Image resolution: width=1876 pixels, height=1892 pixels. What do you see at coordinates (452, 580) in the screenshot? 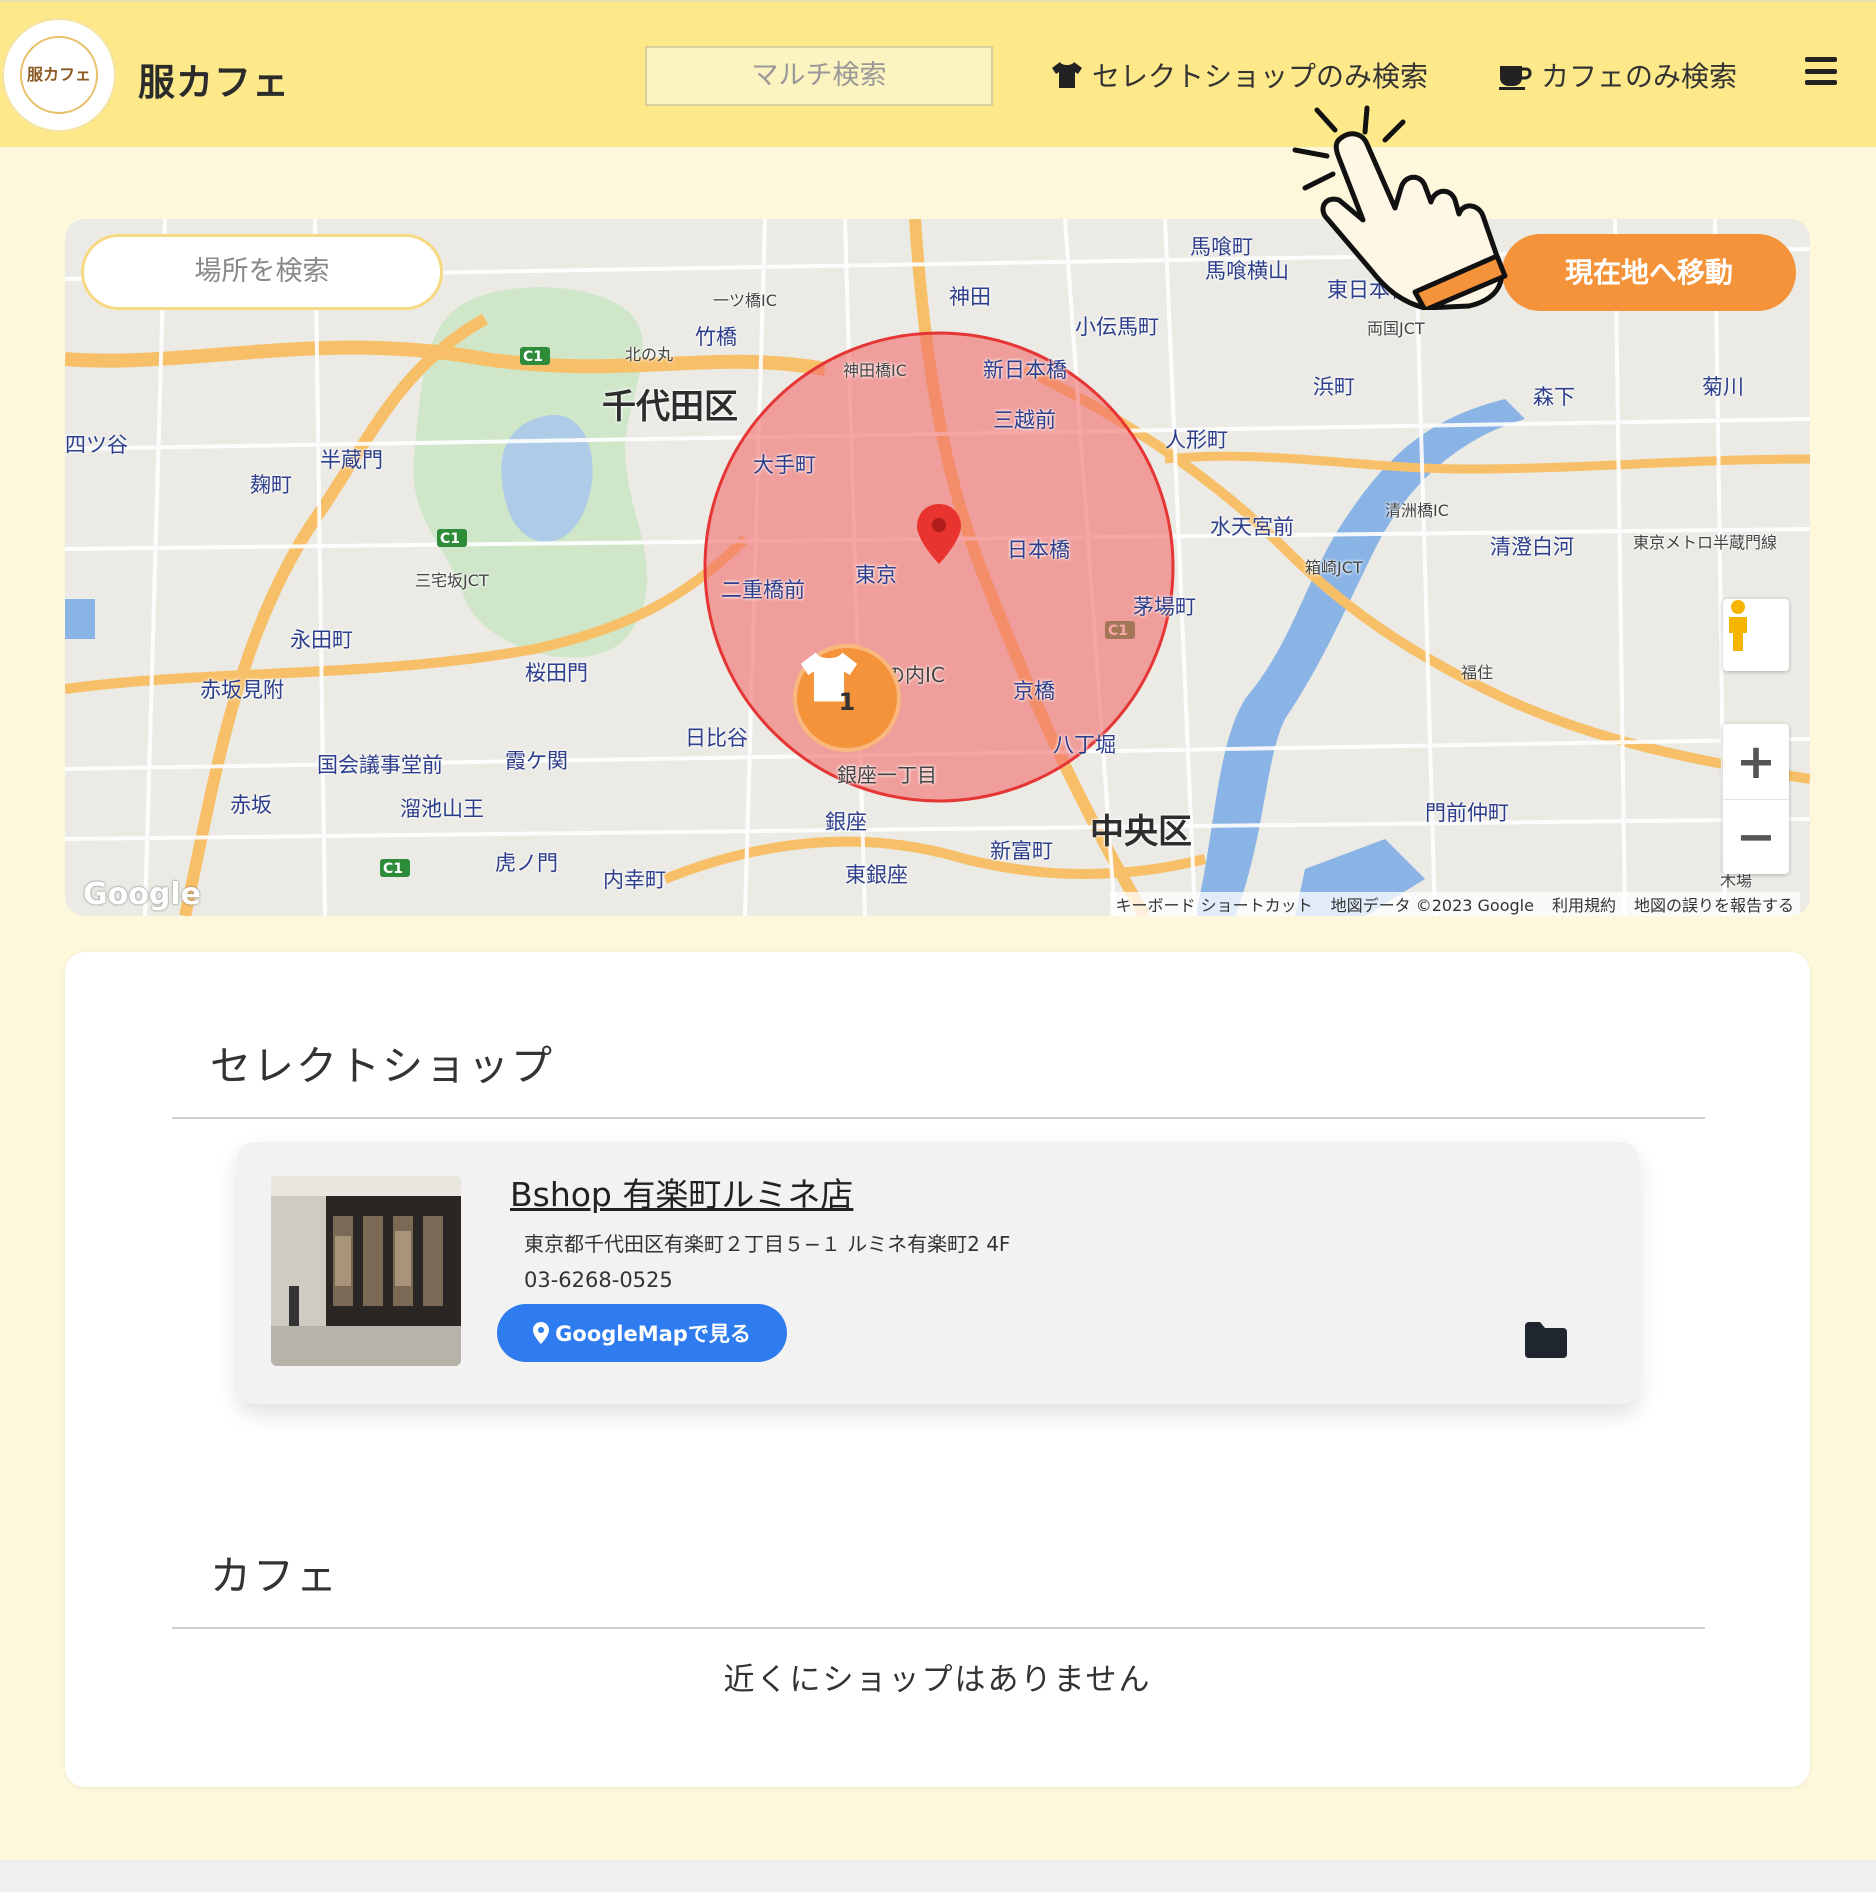
I see `map-label-miyakezaka: 三宅坂JCT` at bounding box center [452, 580].